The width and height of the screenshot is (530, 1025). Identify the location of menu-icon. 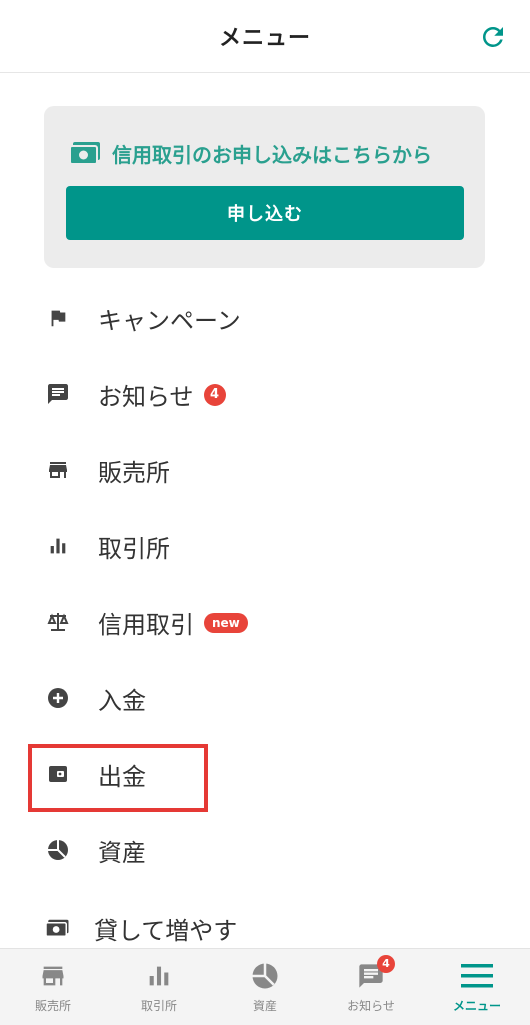
(477, 976).